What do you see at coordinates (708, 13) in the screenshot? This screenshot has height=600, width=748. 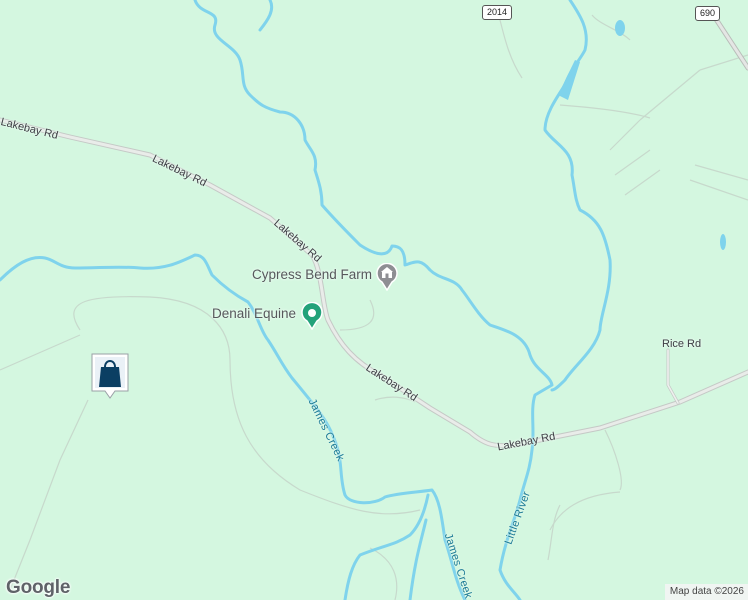 I see `route-shield-690: 690` at bounding box center [708, 13].